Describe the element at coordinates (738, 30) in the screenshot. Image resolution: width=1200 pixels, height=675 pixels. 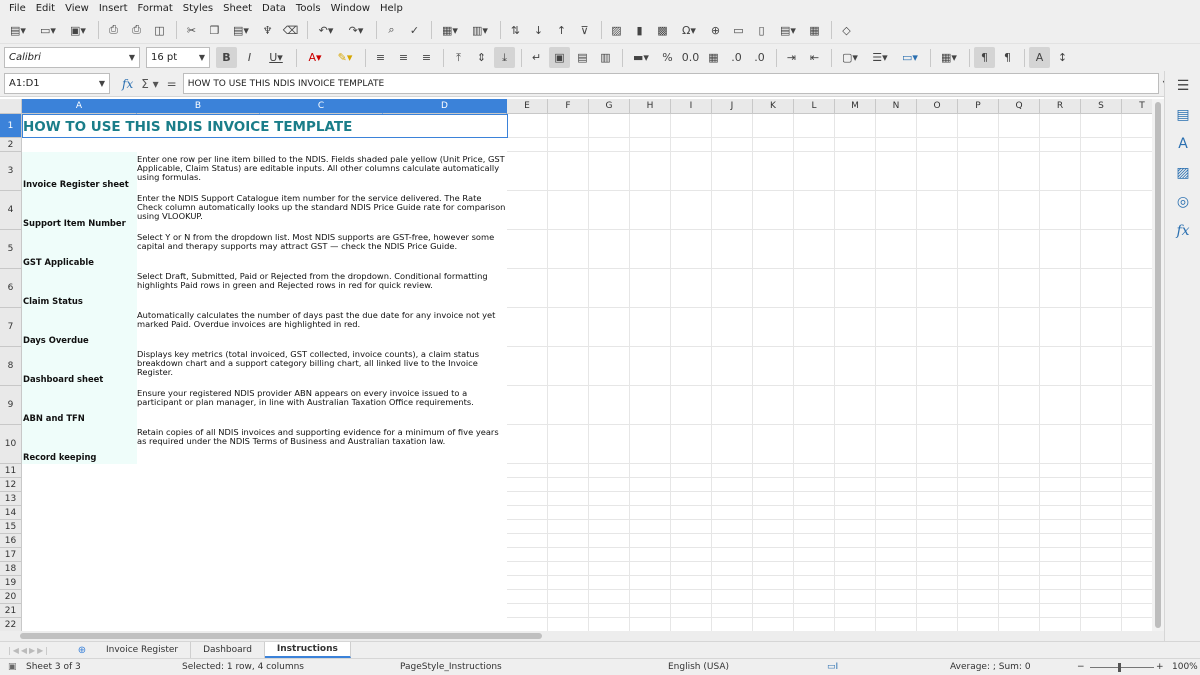
I see `comment-icon: ▭` at that location.